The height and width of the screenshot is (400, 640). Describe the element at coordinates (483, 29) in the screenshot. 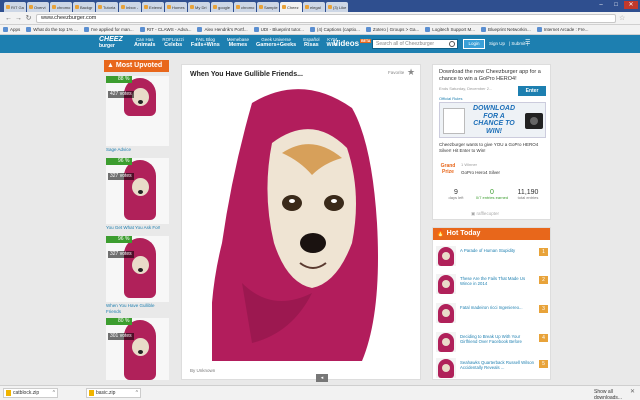

I see `bookmark-icon` at that location.